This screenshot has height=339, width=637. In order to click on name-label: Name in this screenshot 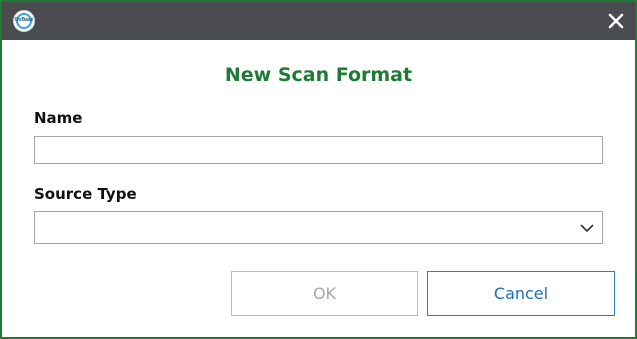, I will do `click(58, 118)`.